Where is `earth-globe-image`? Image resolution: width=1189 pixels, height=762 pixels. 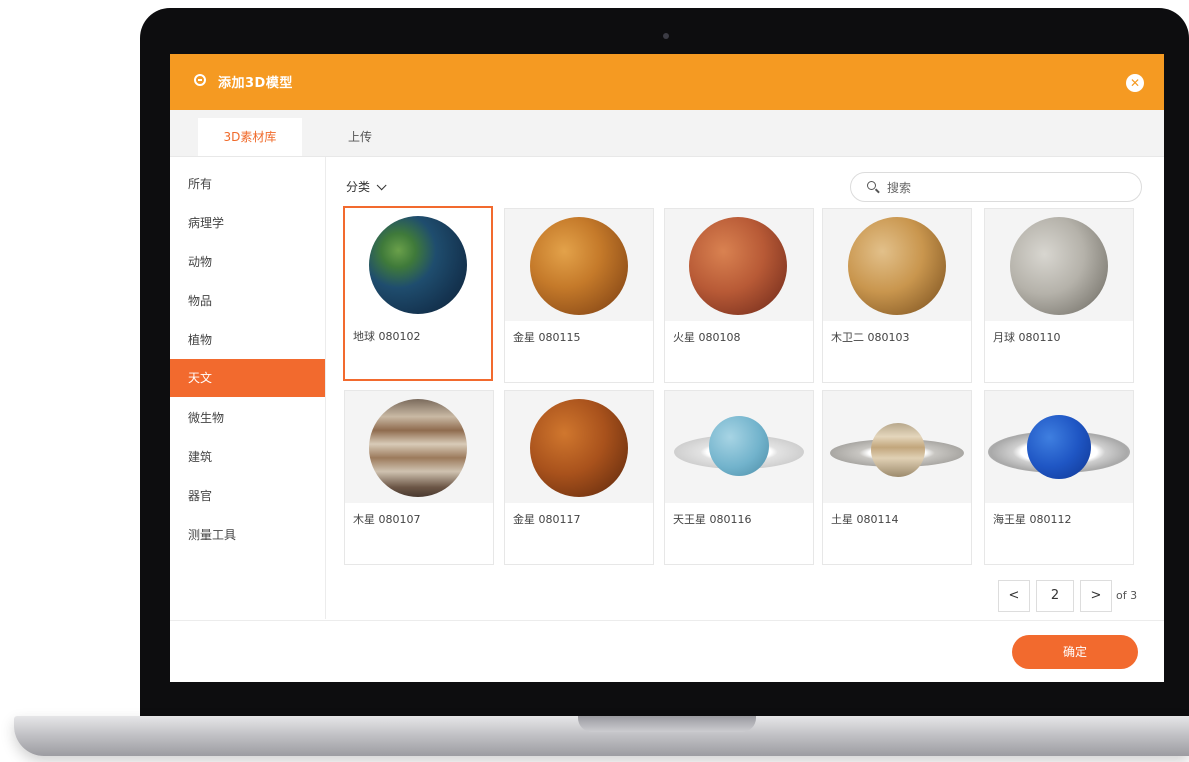 earth-globe-image is located at coordinates (418, 265).